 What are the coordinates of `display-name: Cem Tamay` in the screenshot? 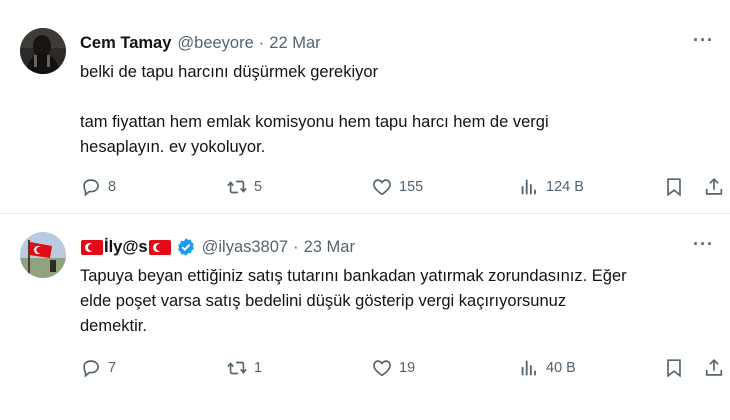 It's located at (125, 43).